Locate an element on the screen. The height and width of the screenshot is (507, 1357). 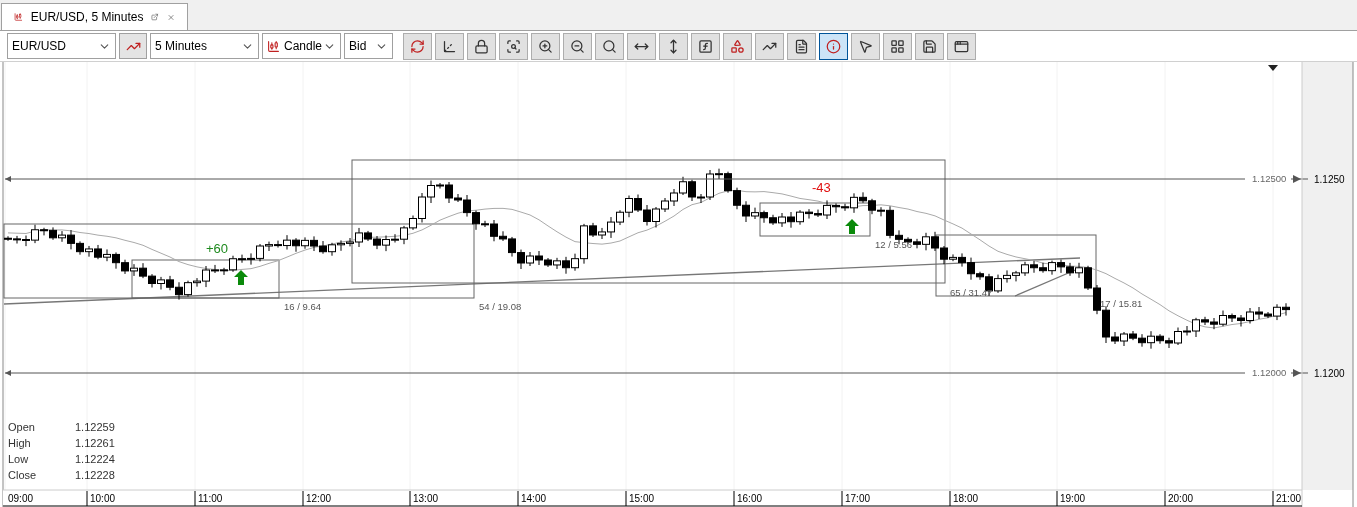
document-icon is located at coordinates (801, 46).